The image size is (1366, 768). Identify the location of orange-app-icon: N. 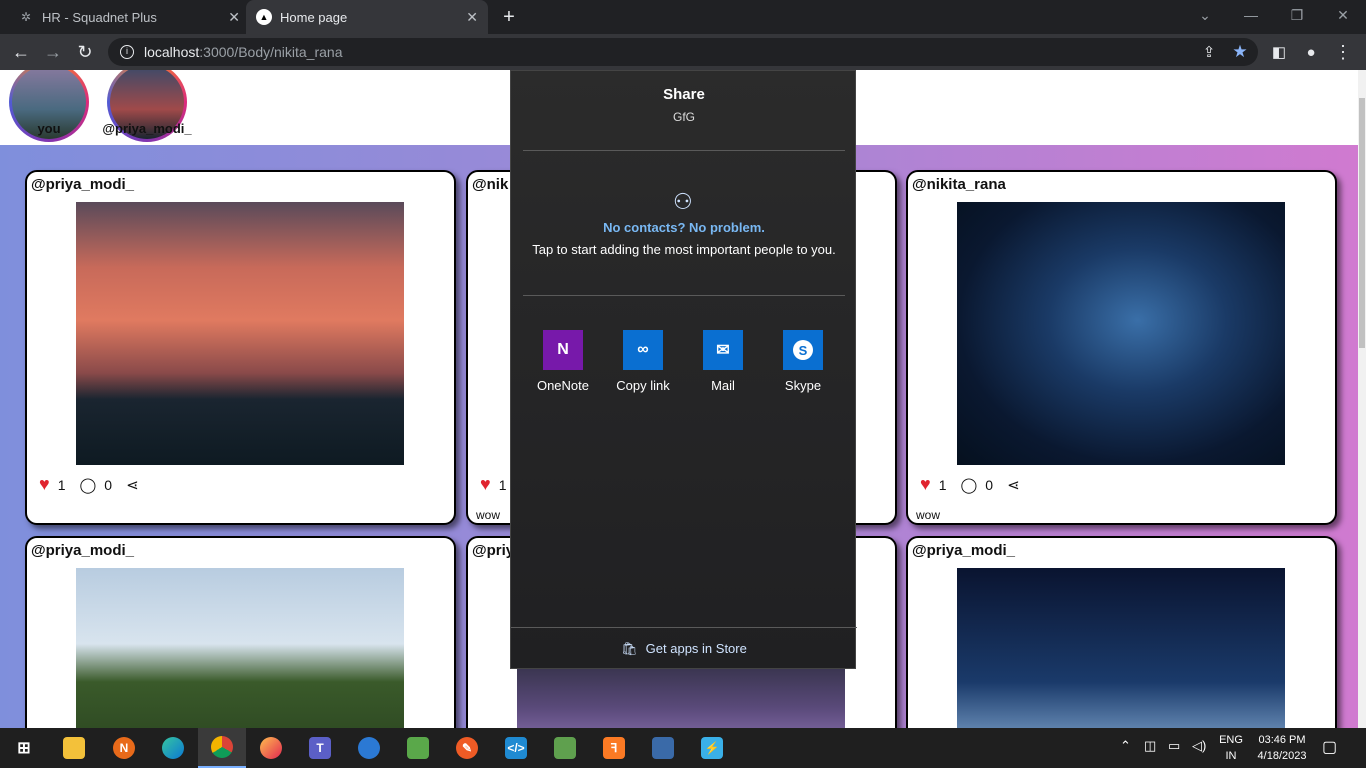
(124, 748).